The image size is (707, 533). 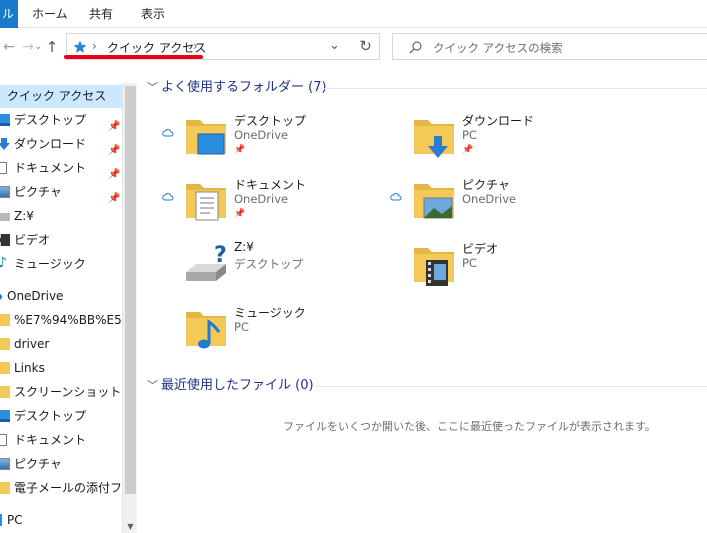 I want to click on folder-tile-desktop: デスクトップ OneDrive 📌, so click(x=272, y=140).